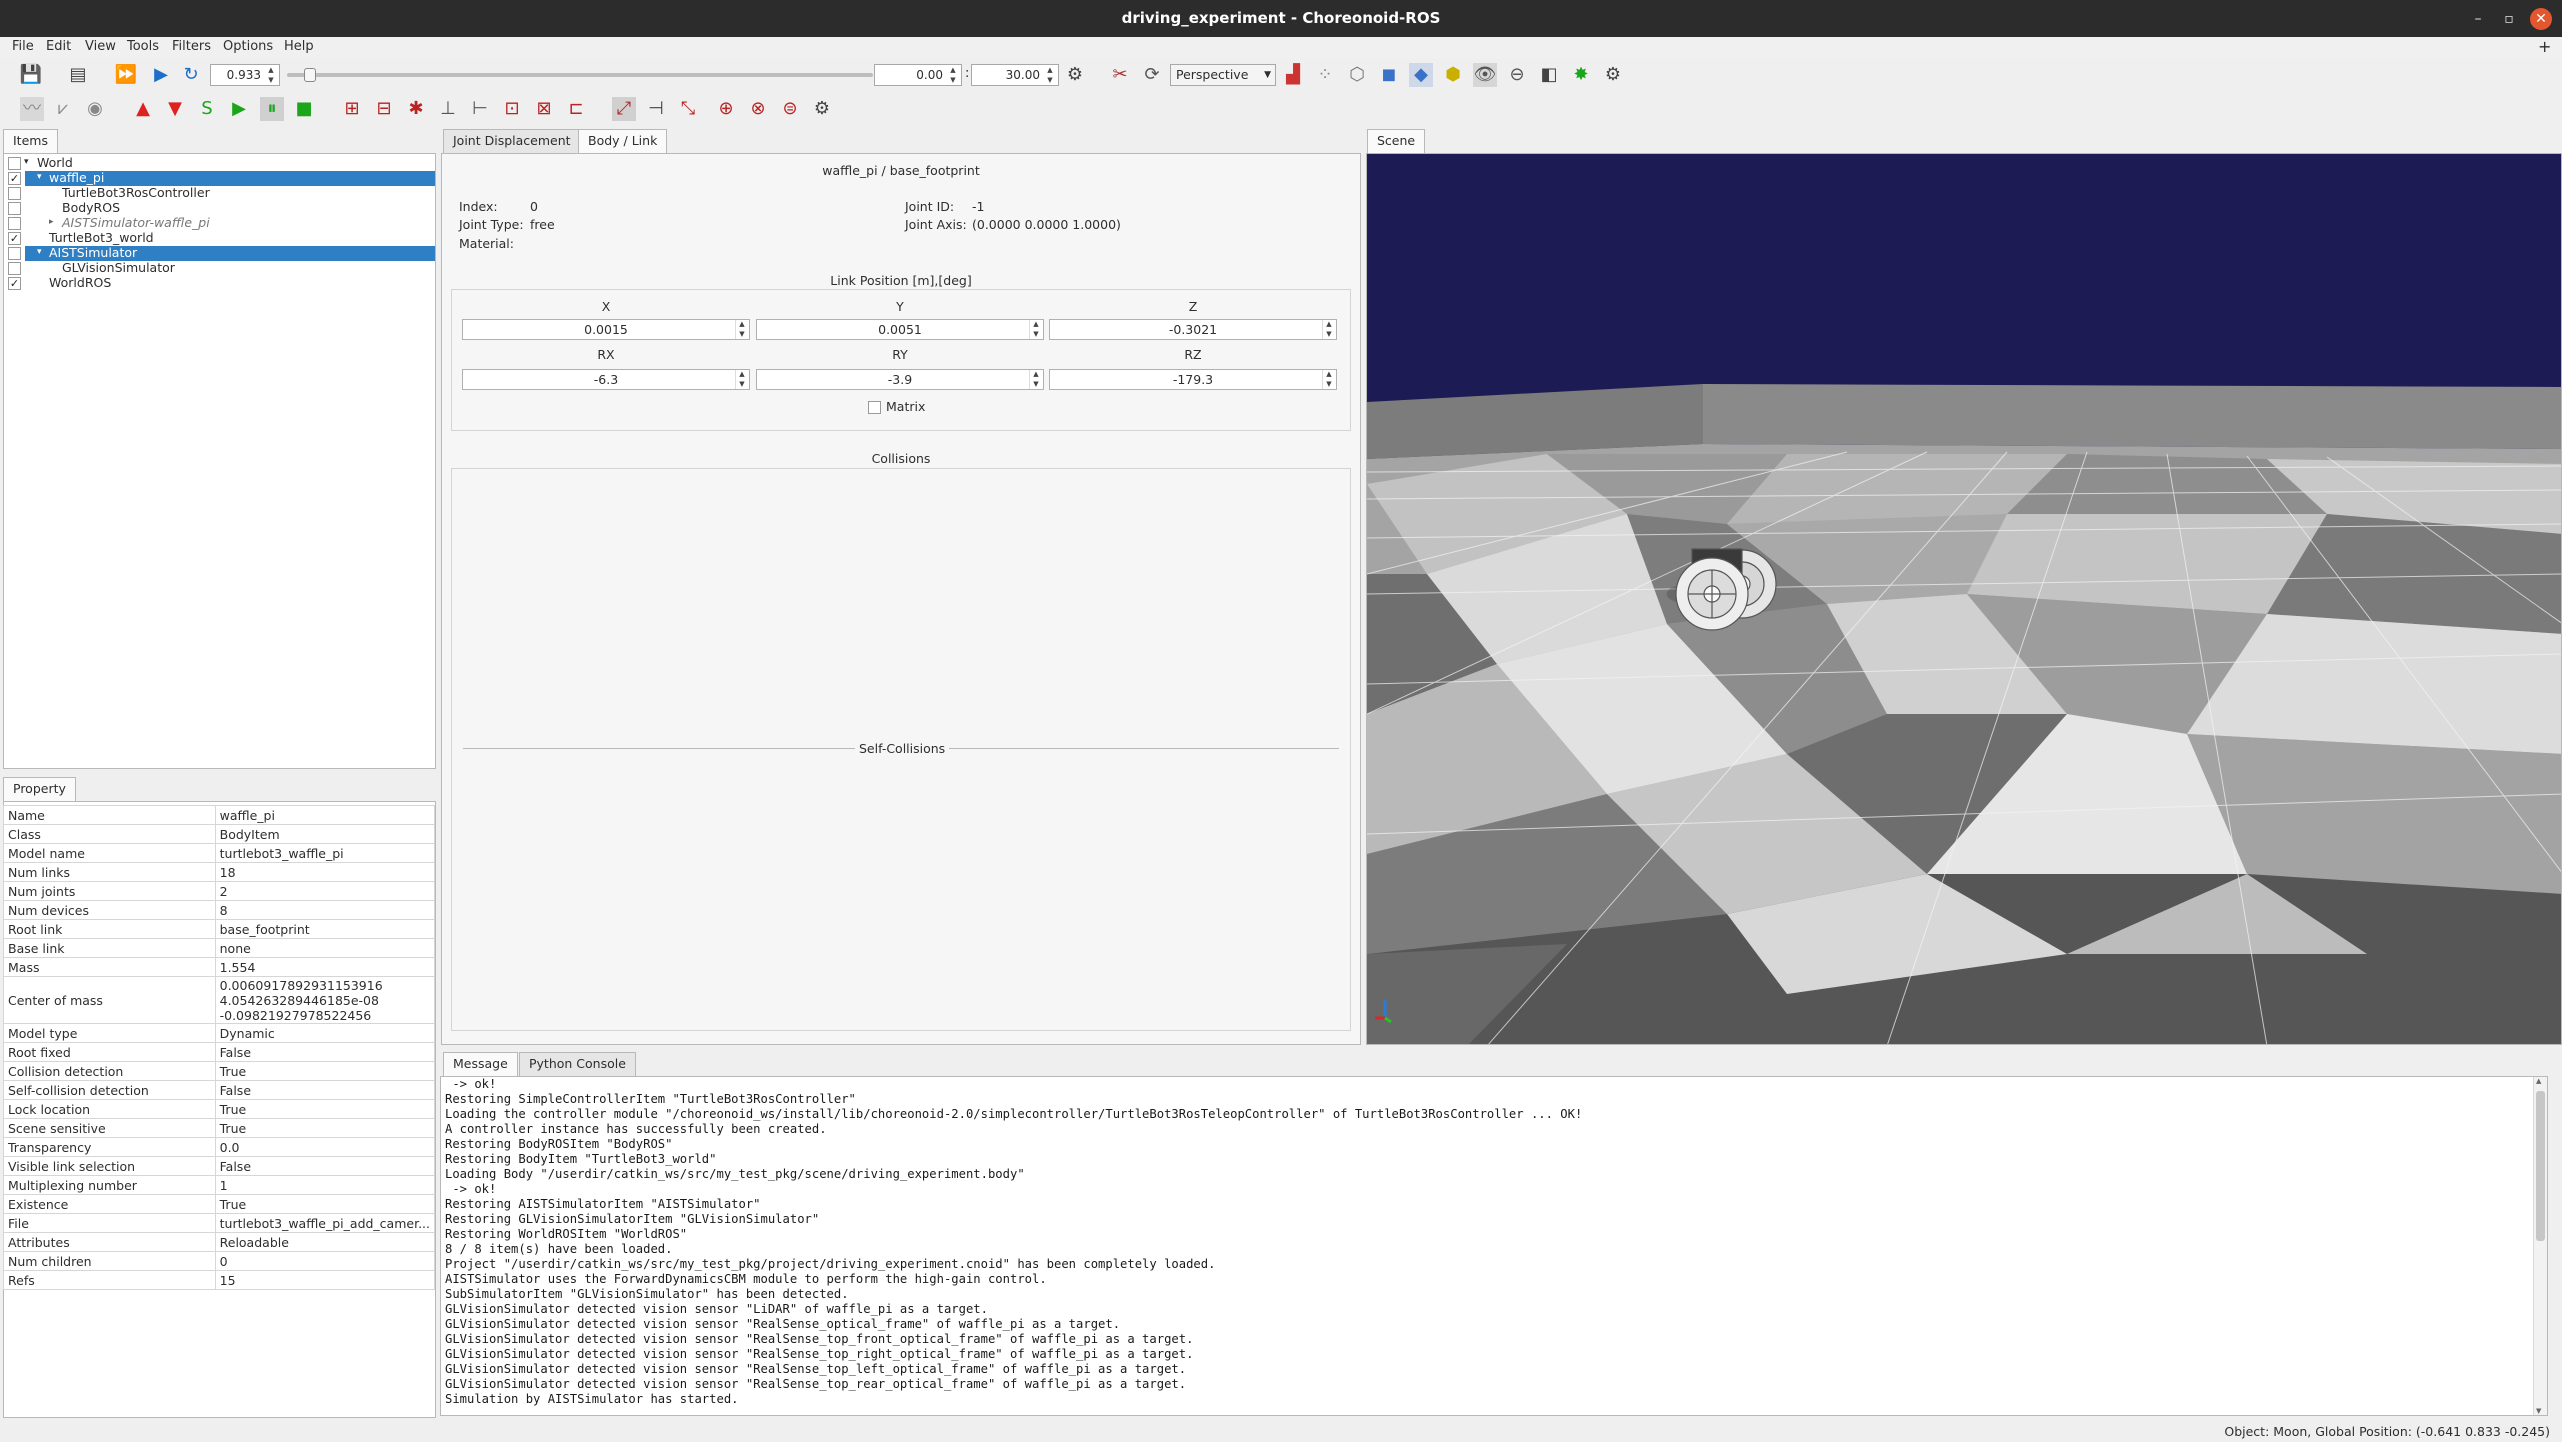 Image resolution: width=2562 pixels, height=1442 pixels. What do you see at coordinates (207, 109) in the screenshot?
I see `step-icon: S` at bounding box center [207, 109].